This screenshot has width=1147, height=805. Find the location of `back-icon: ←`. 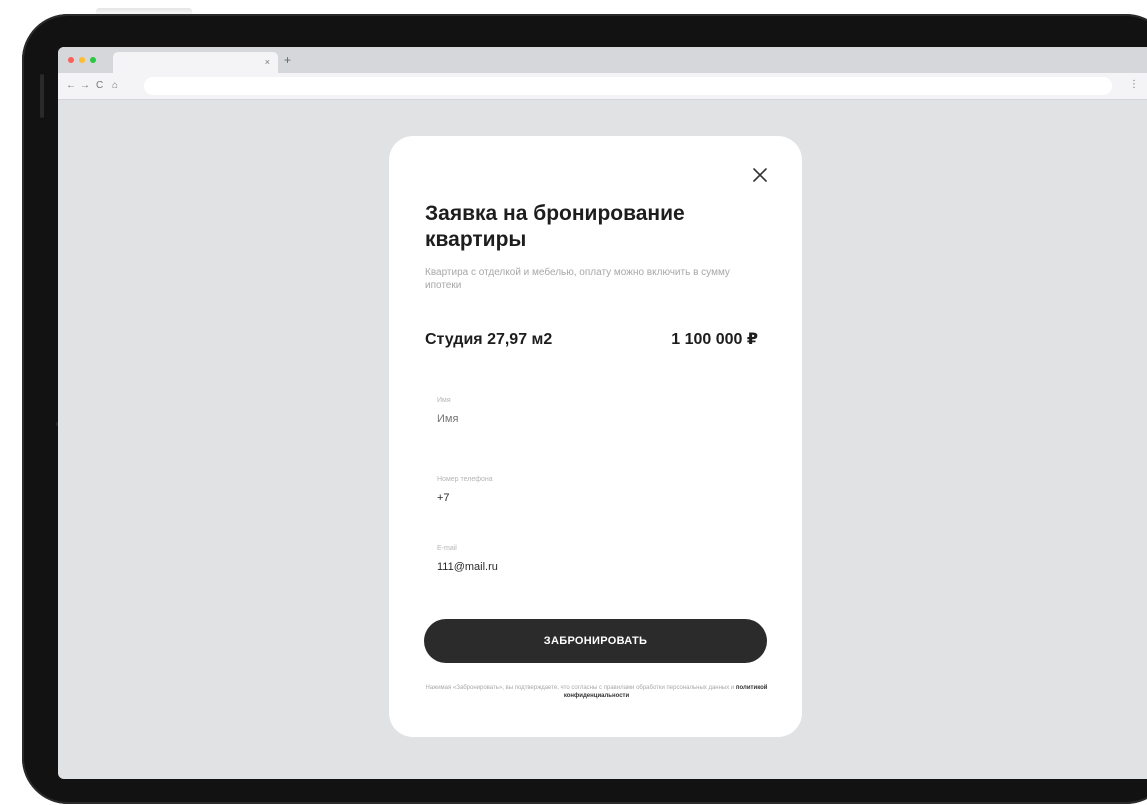

back-icon: ← is located at coordinates (71, 86).